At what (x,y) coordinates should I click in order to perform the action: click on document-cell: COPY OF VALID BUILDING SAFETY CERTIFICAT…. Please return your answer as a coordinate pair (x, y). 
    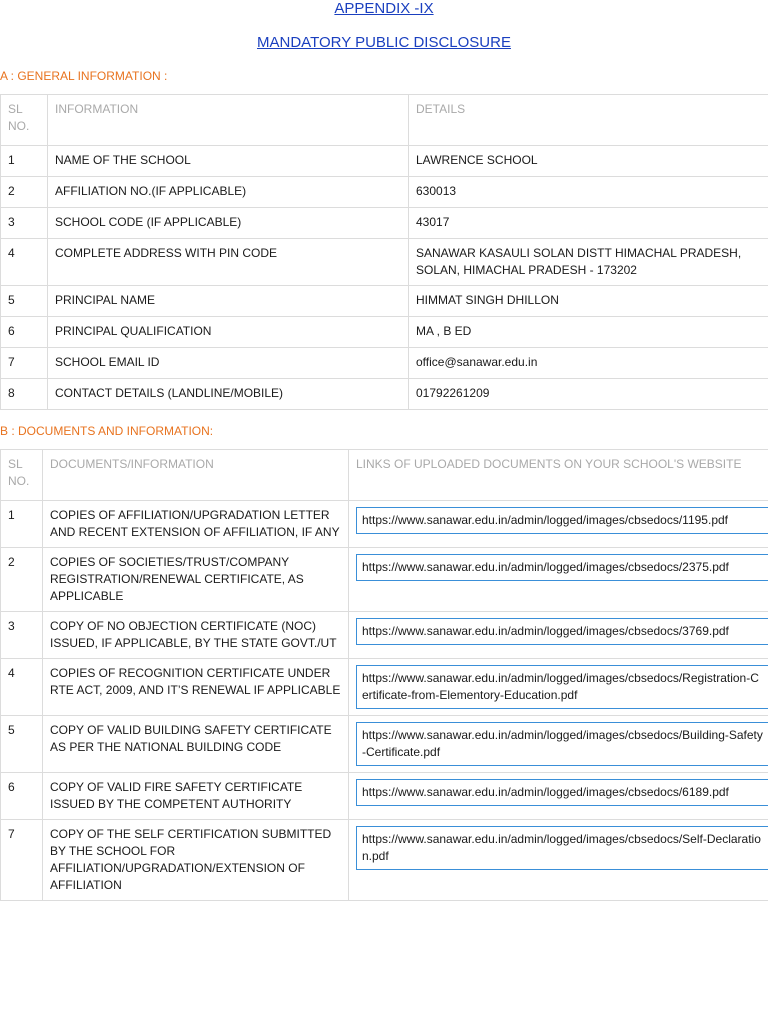
    Looking at the image, I should click on (195, 744).